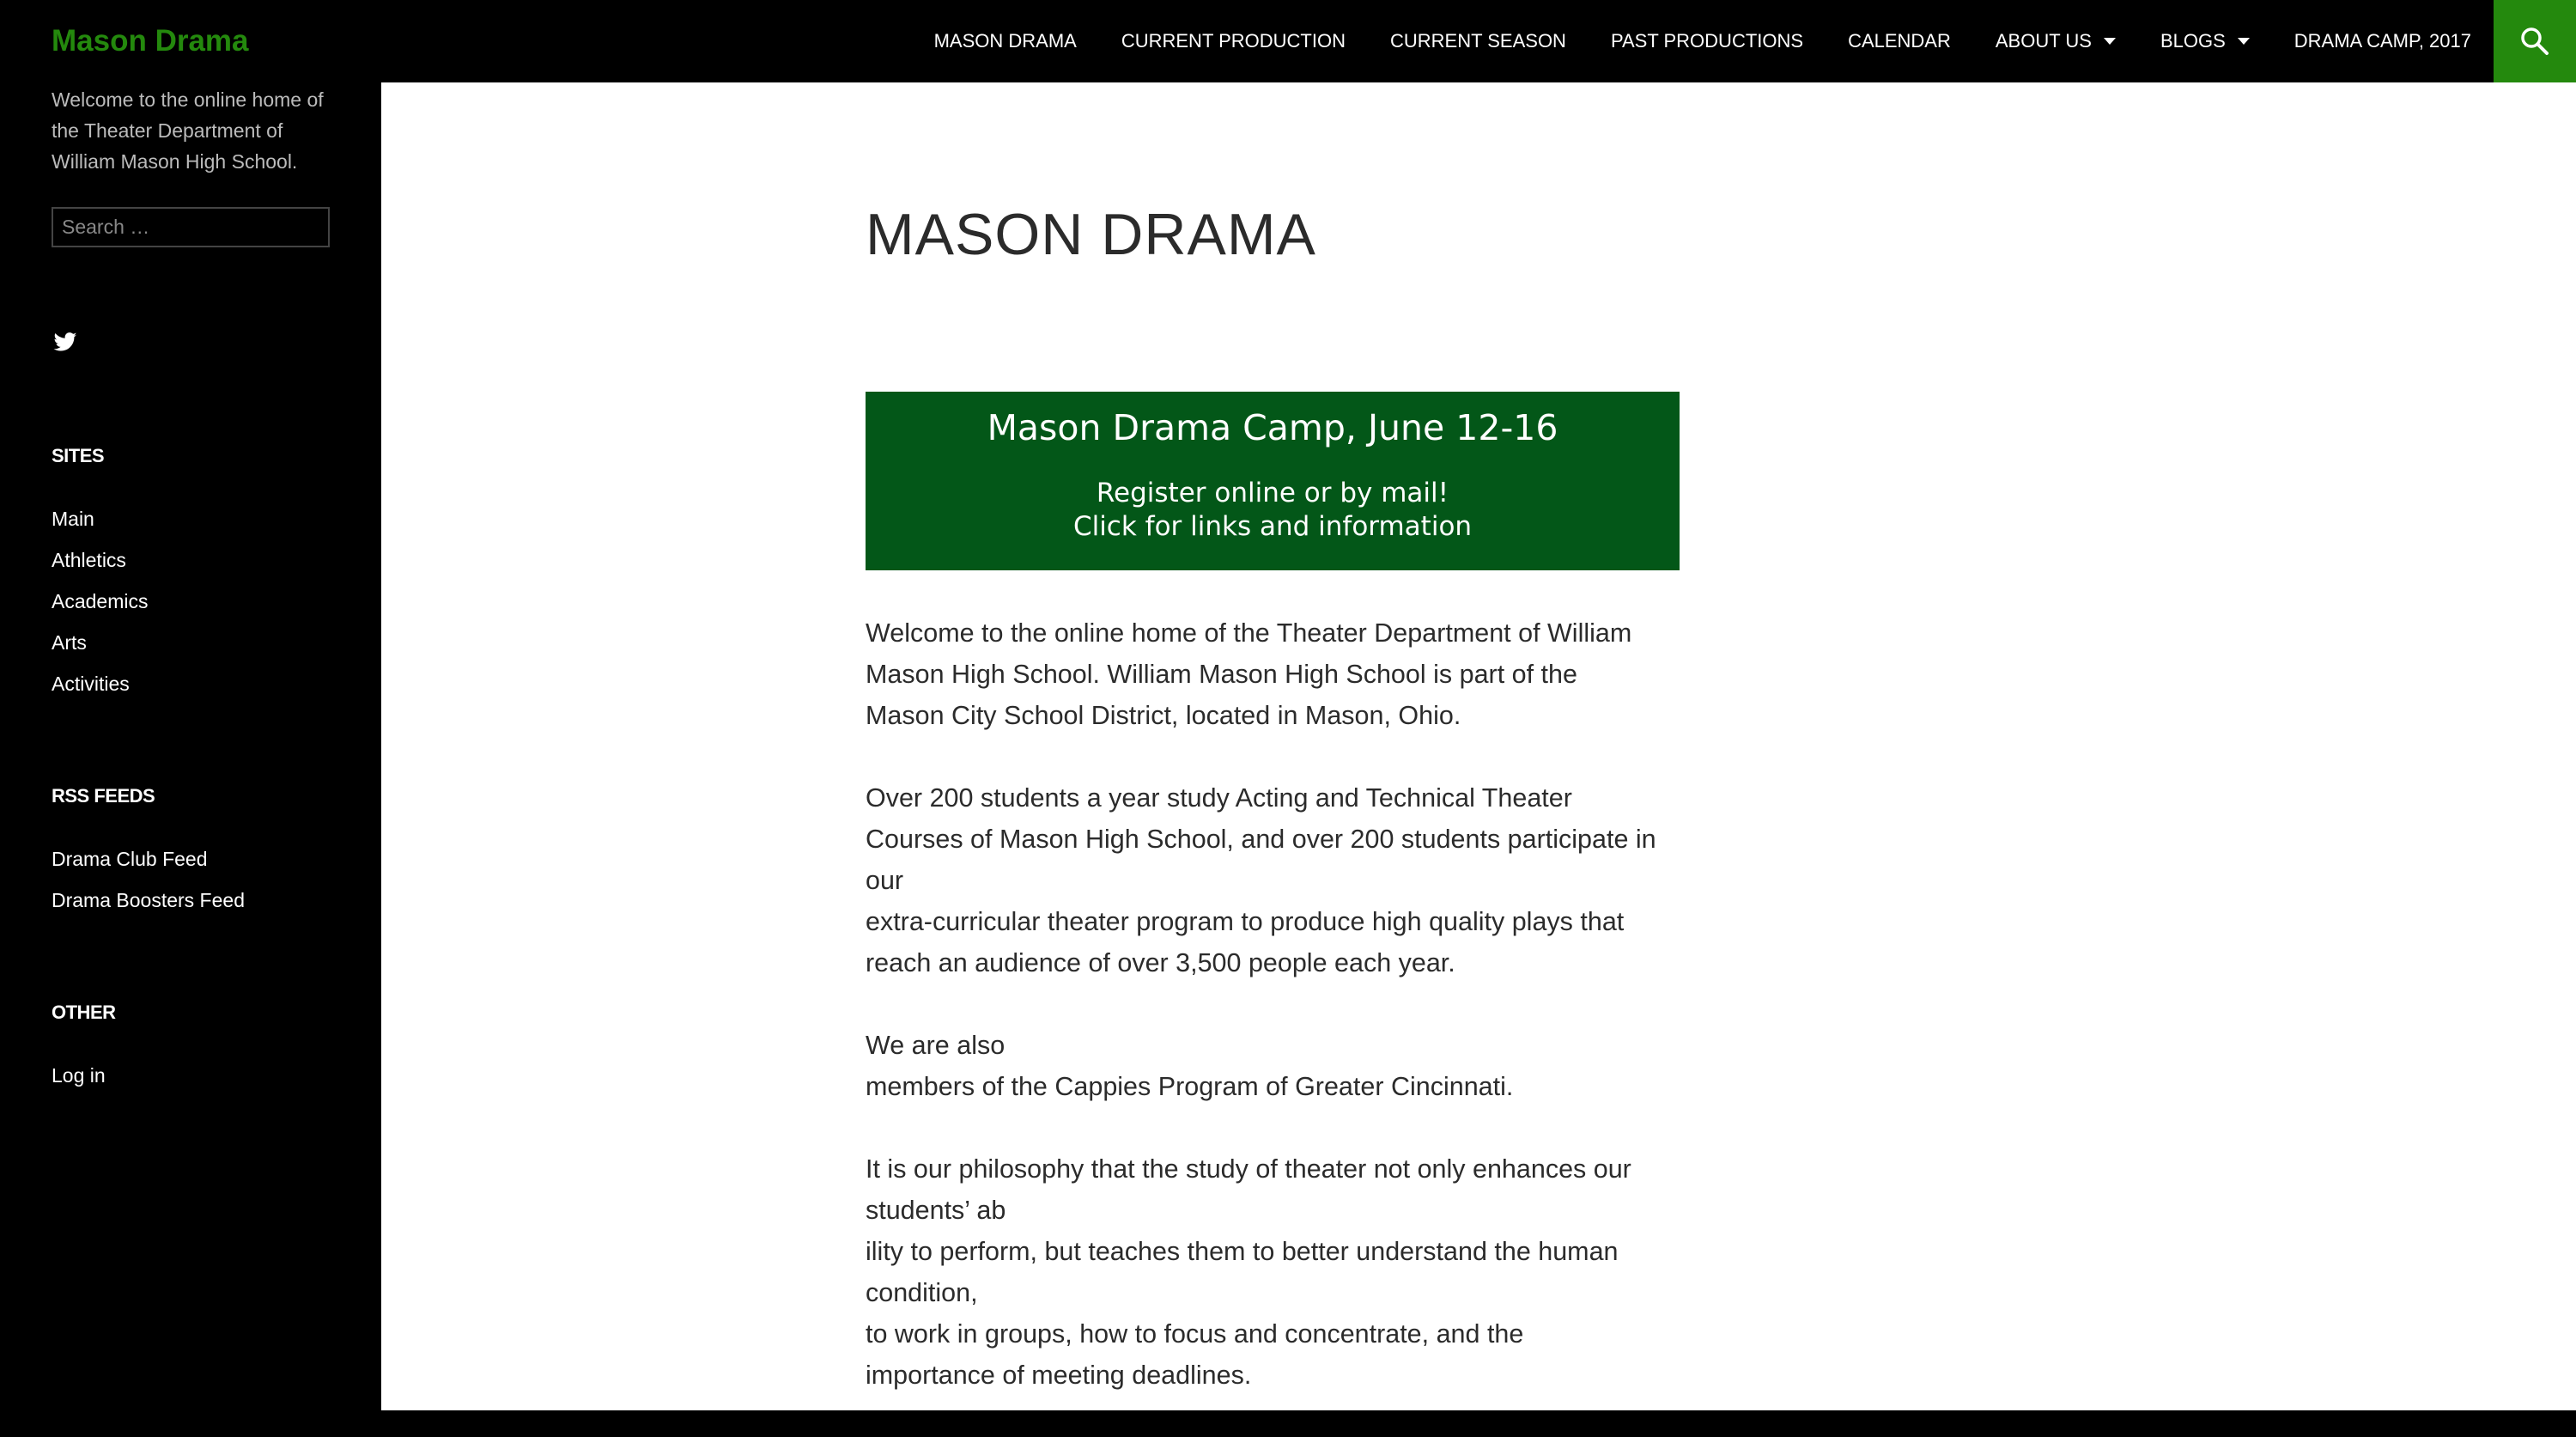 Image resolution: width=2576 pixels, height=1437 pixels. Describe the element at coordinates (78, 455) in the screenshot. I see `widget-title-sites: SITES` at that location.